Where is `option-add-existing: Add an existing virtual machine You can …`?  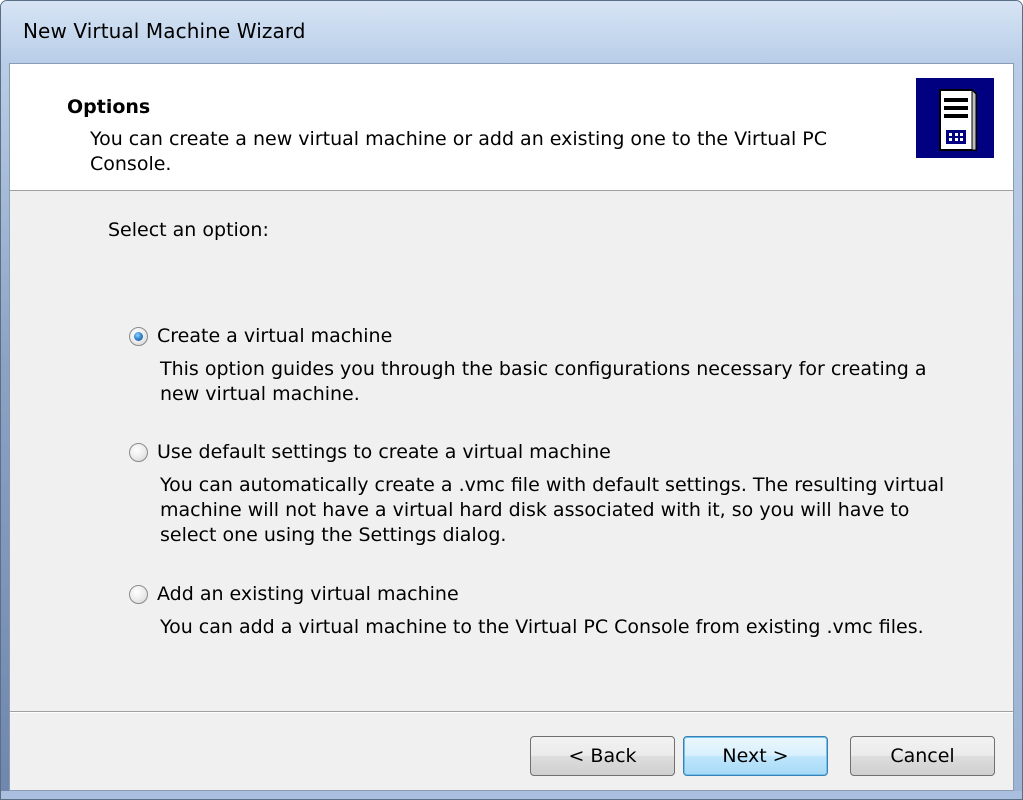
option-add-existing: Add an existing virtual machine You can … is located at coordinates (549, 610).